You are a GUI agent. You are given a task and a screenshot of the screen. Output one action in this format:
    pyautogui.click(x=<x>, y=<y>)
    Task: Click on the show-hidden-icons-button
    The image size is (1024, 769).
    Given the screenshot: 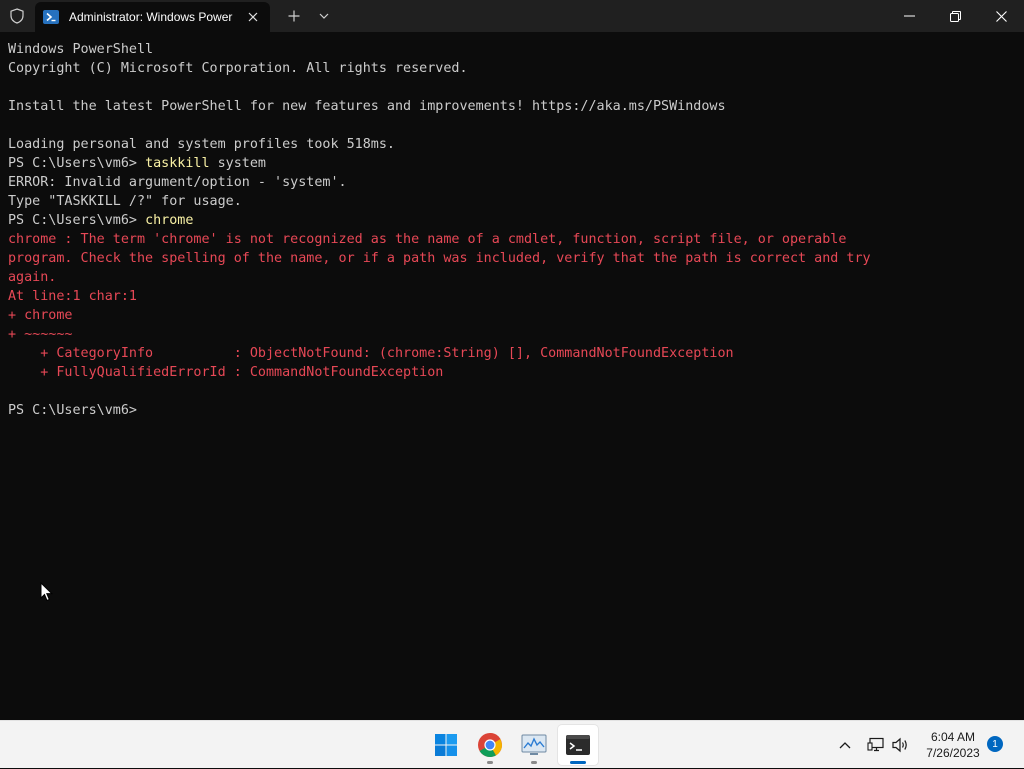 What is the action you would take?
    pyautogui.click(x=845, y=745)
    